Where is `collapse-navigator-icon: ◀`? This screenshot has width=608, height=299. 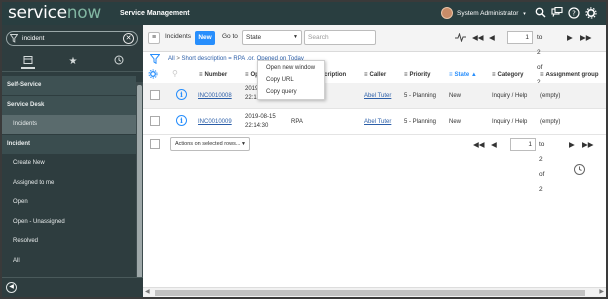 collapse-navigator-icon: ◀ is located at coordinates (11, 287).